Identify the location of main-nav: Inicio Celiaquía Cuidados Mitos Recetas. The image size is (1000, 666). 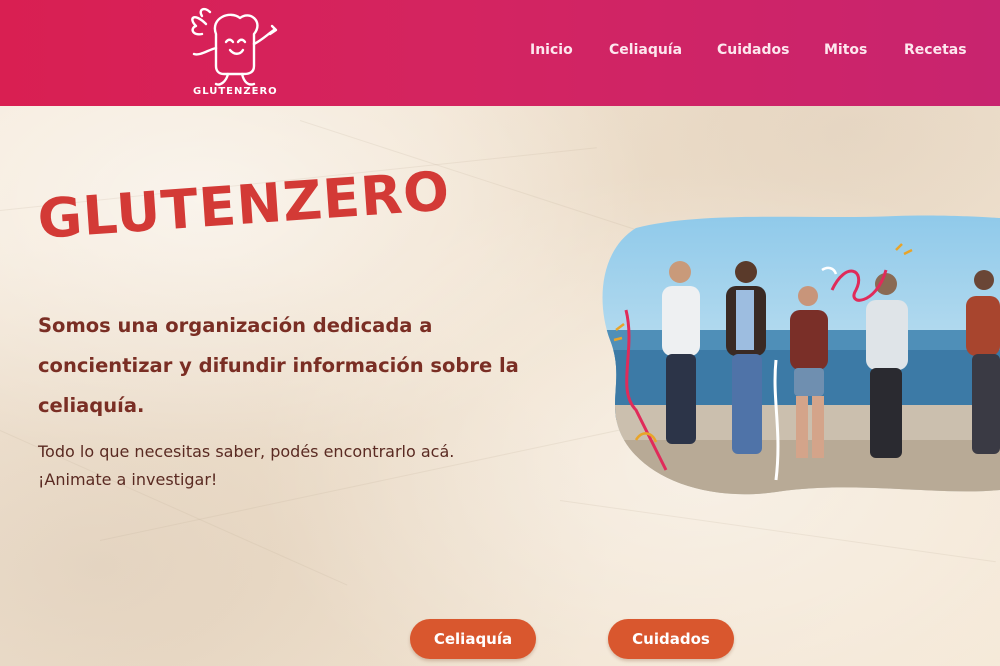
(500, 52).